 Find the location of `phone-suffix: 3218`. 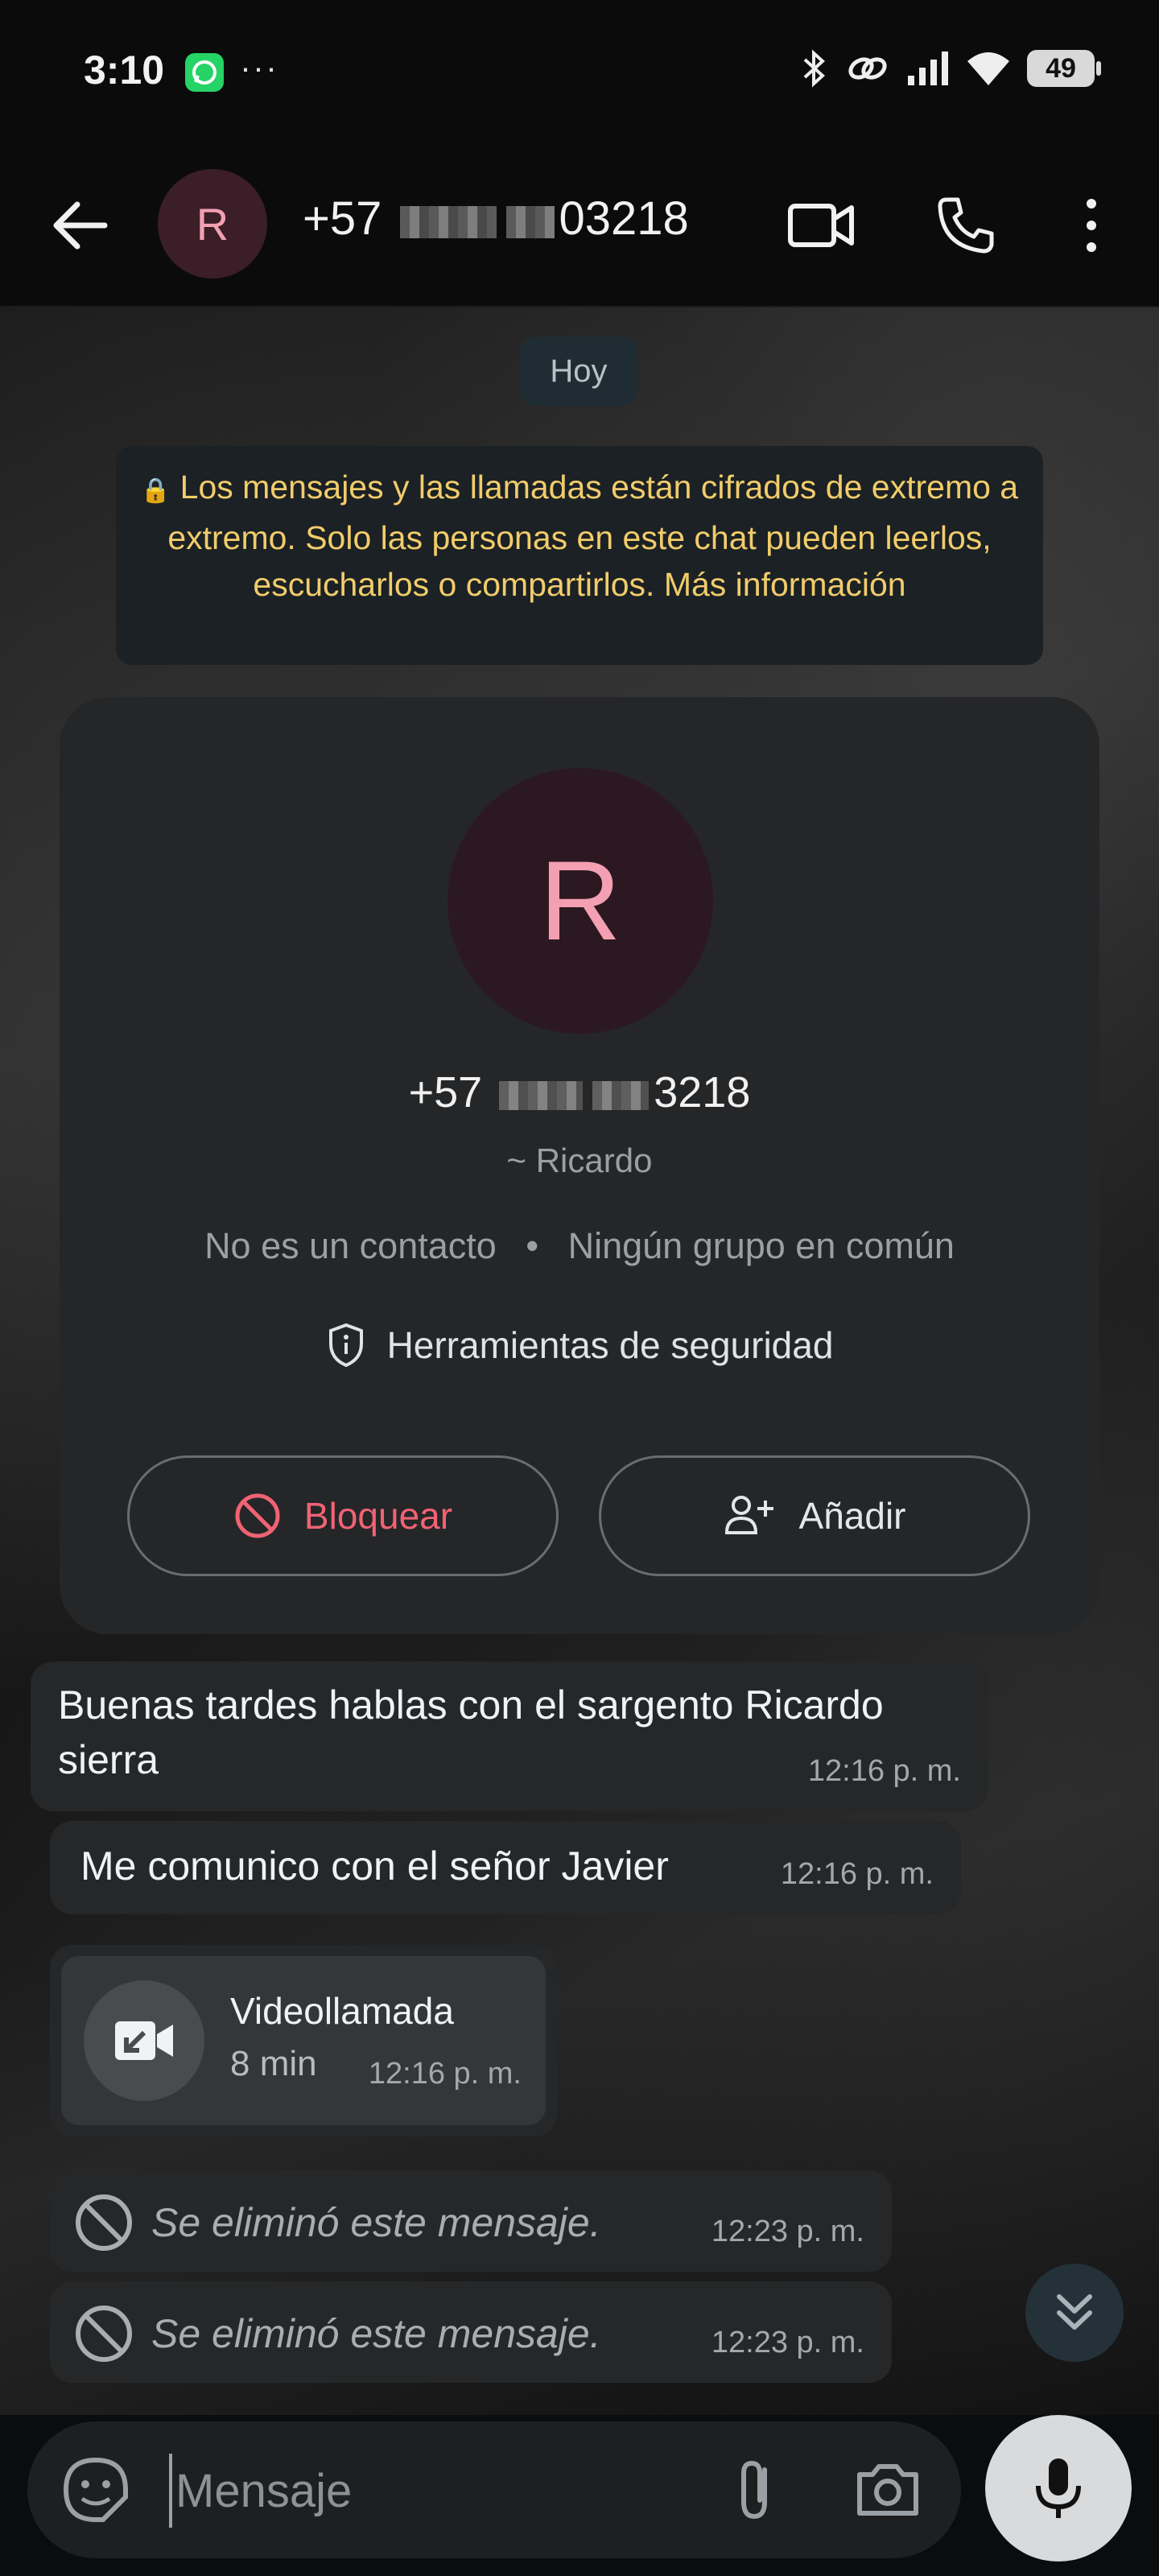

phone-suffix: 3218 is located at coordinates (702, 1092).